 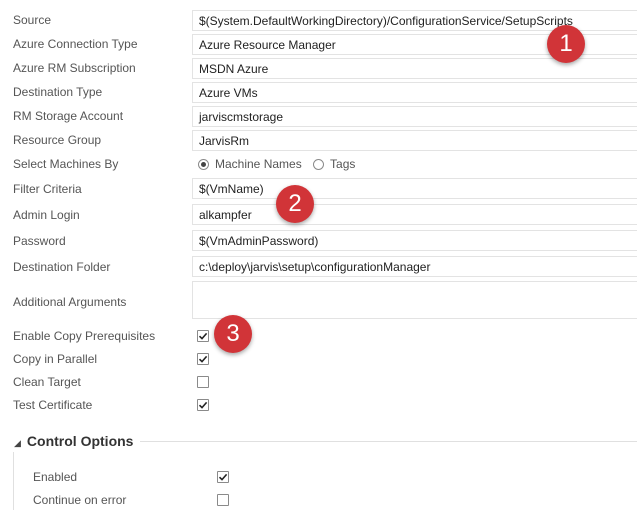 What do you see at coordinates (39, 241) in the screenshot?
I see `password-label: Password` at bounding box center [39, 241].